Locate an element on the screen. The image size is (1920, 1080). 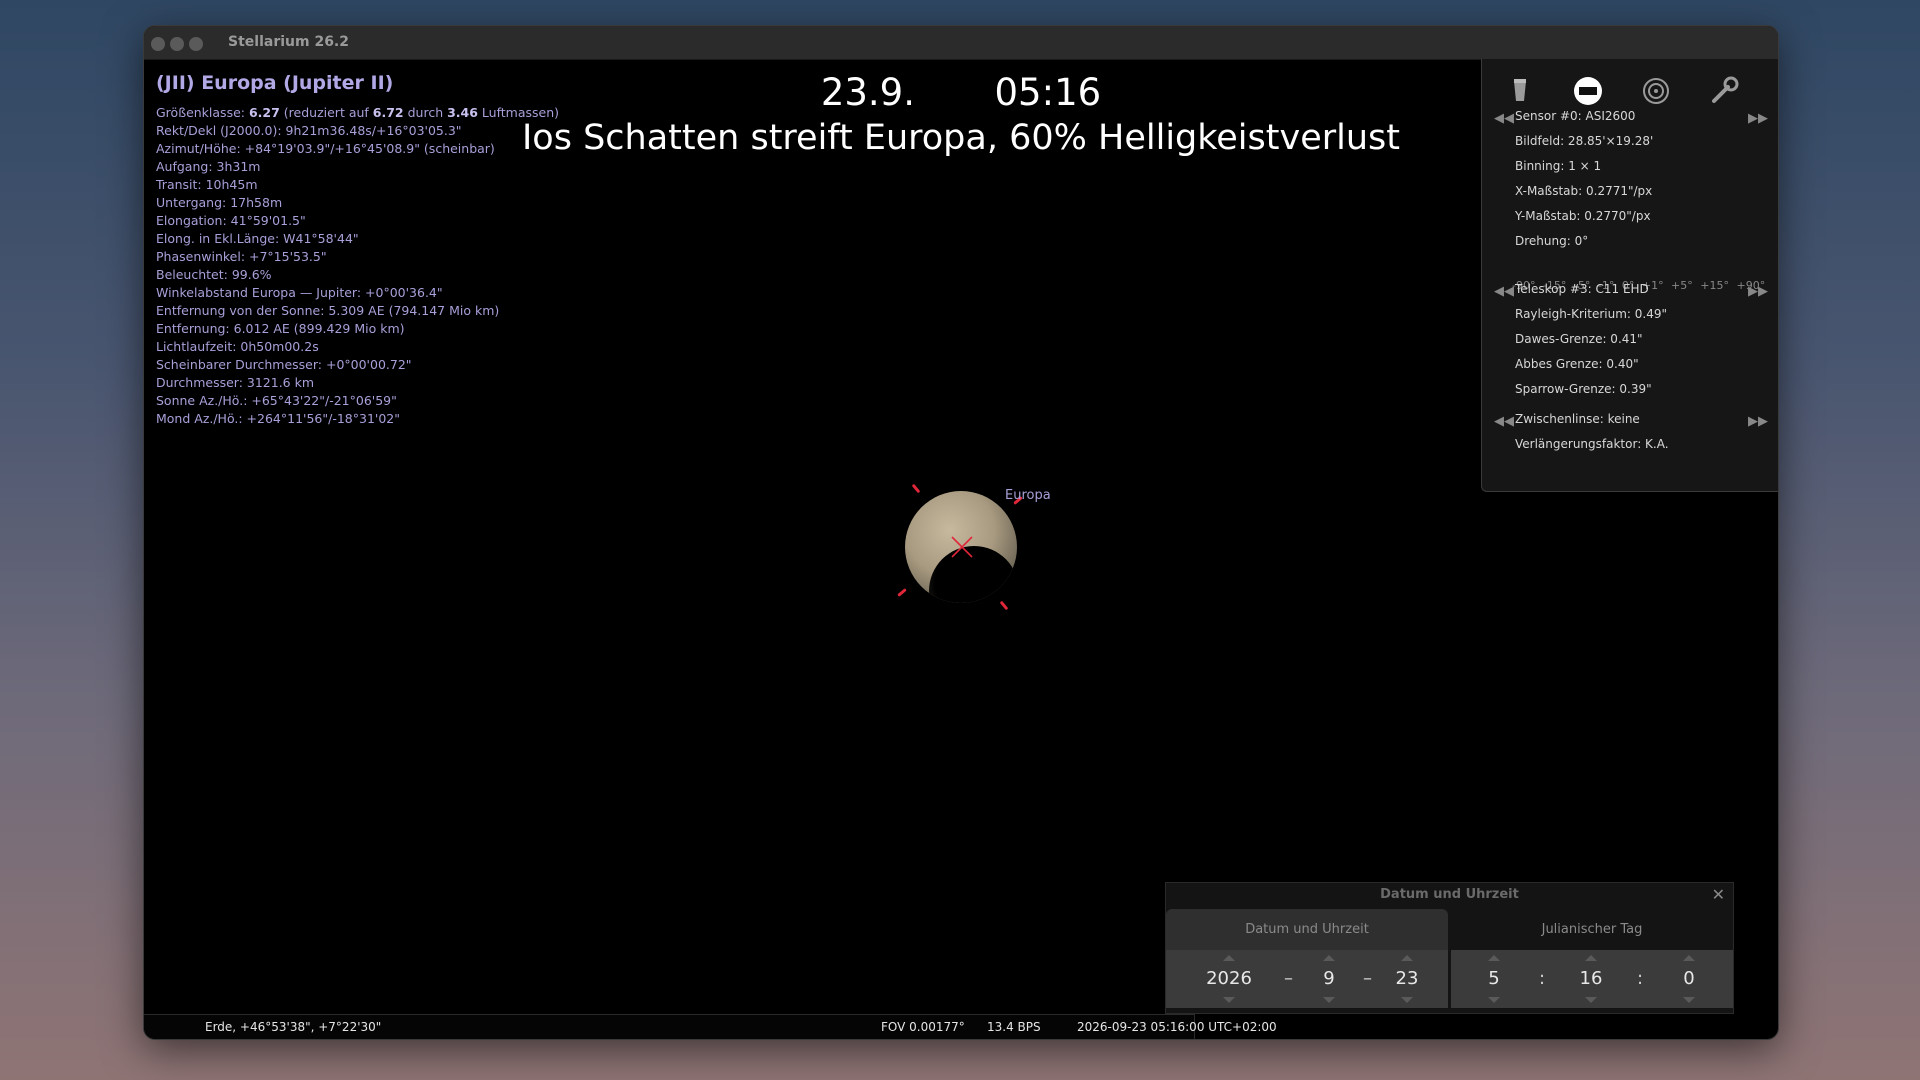
second-spinner: 0 is located at coordinates (1689, 979).